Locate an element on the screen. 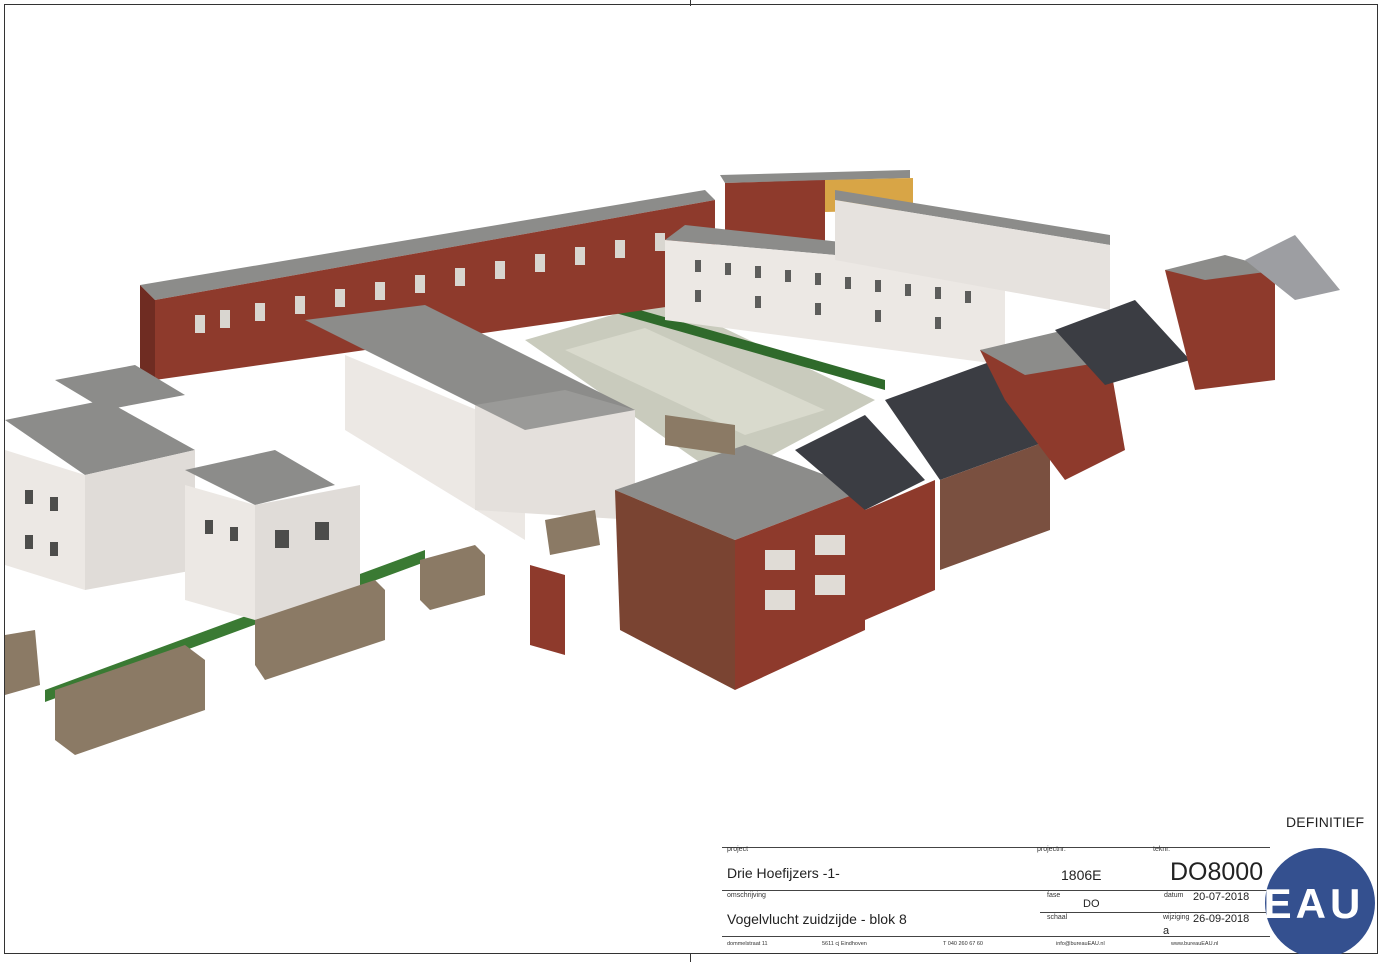  datum-label: datum is located at coordinates (1174, 895).